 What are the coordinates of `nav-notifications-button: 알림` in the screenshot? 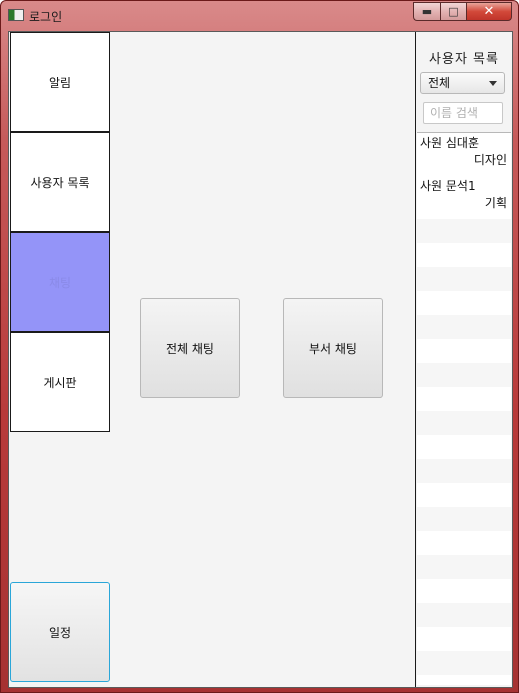 It's located at (60, 82).